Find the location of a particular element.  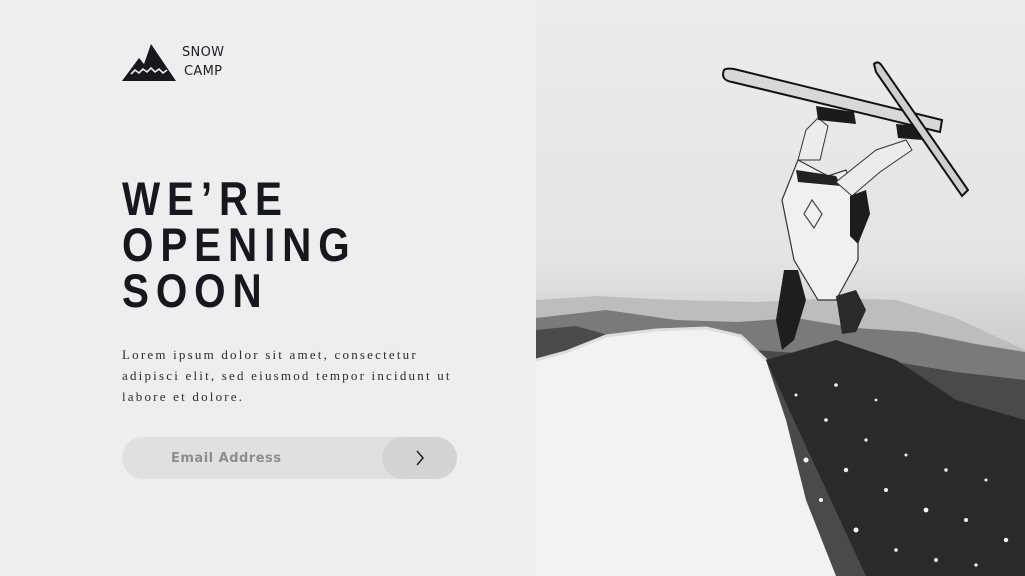

page-title: WE’RE OPENING SOON is located at coordinates (239, 244).